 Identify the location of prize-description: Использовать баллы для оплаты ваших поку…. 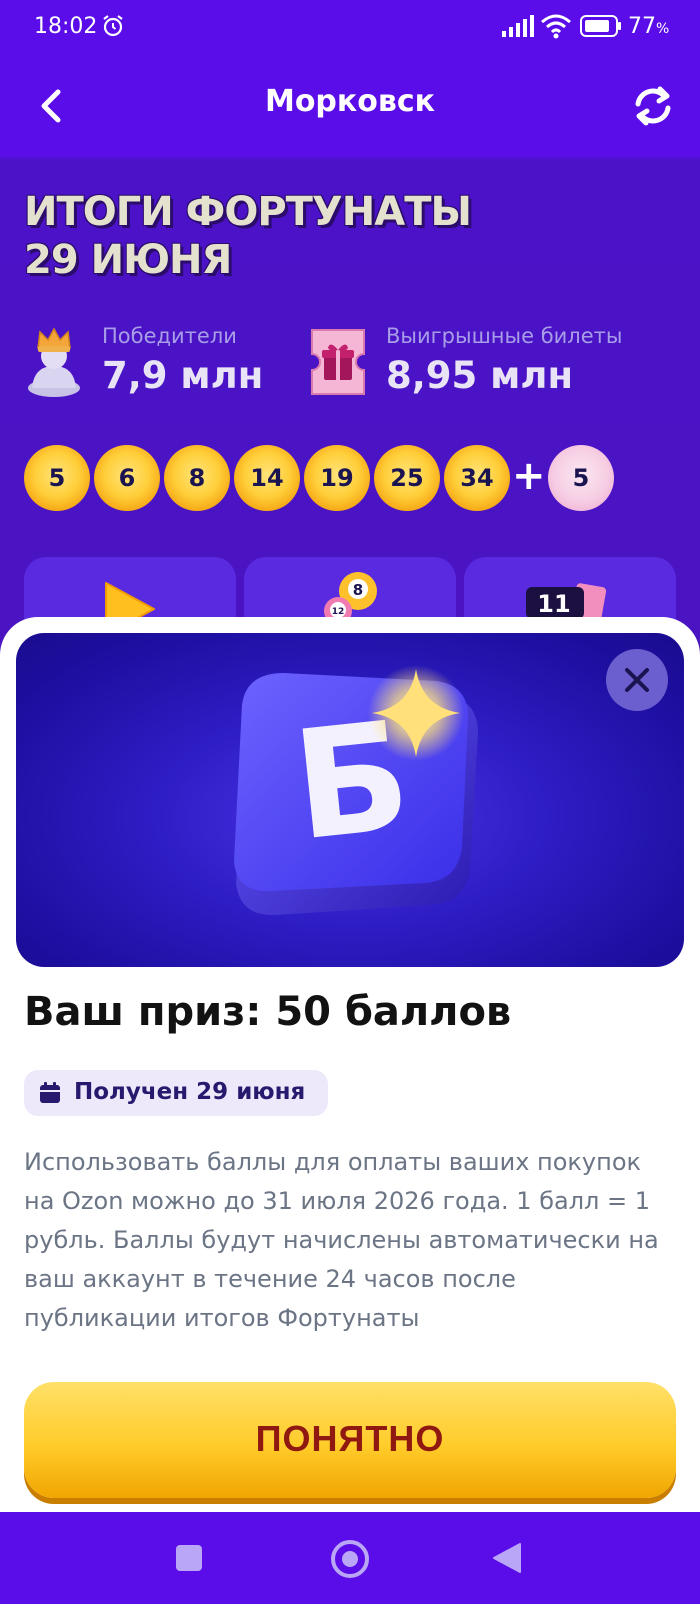
(341, 1240).